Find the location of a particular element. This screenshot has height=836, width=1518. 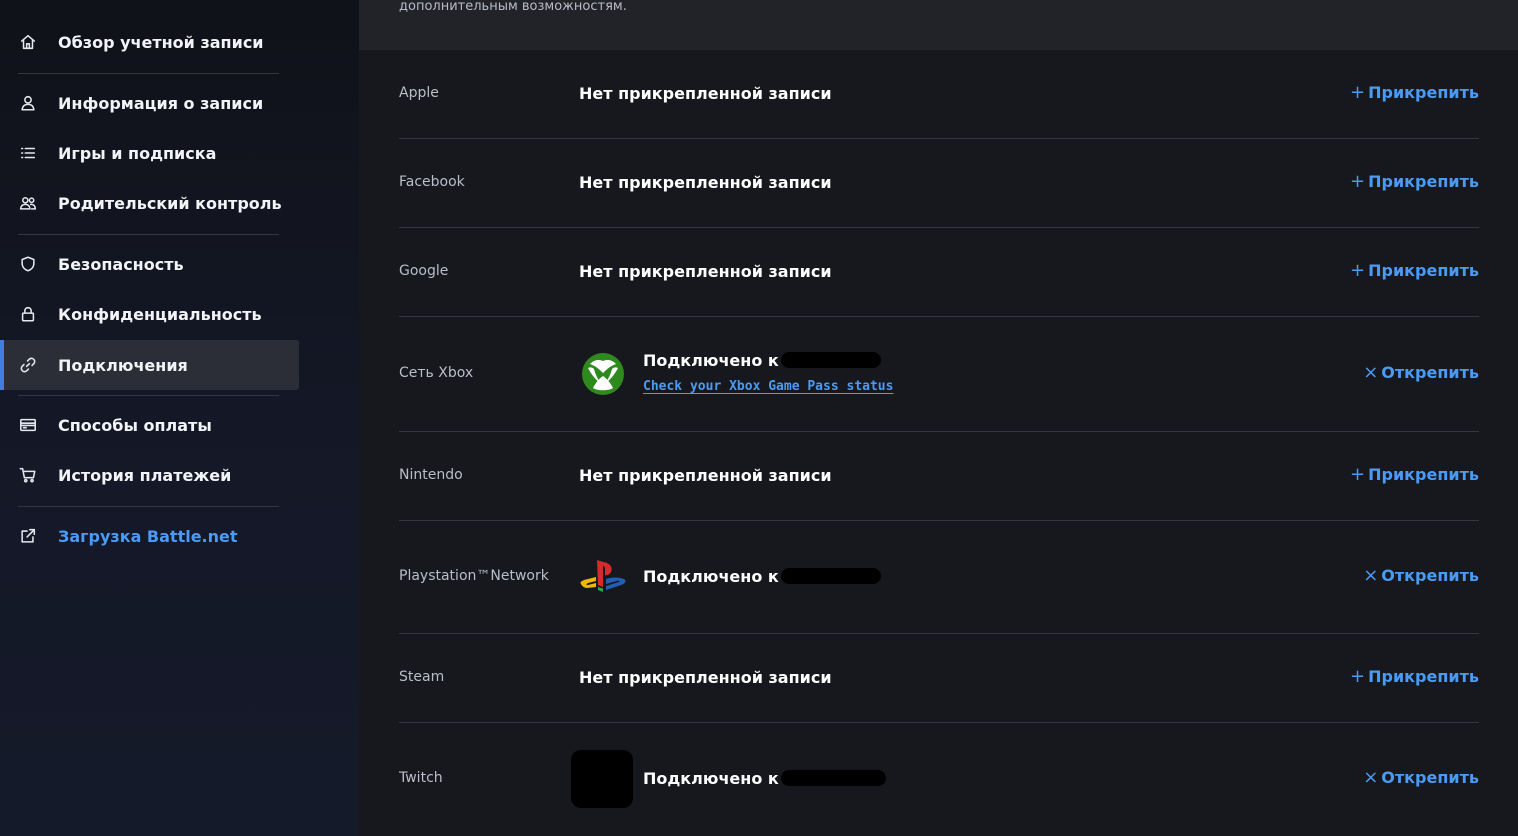

sidebar-item-label: Подключения is located at coordinates (123, 365).